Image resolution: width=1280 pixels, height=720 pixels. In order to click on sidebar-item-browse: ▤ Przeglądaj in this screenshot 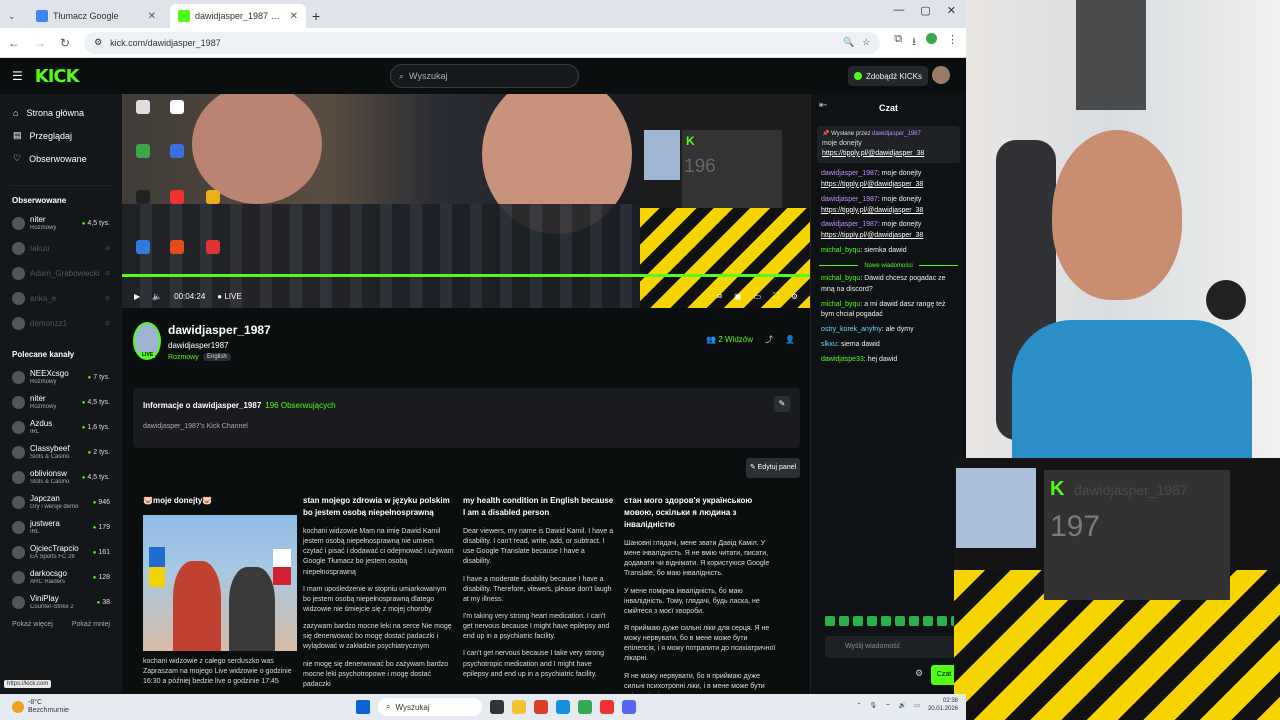, I will do `click(61, 135)`.